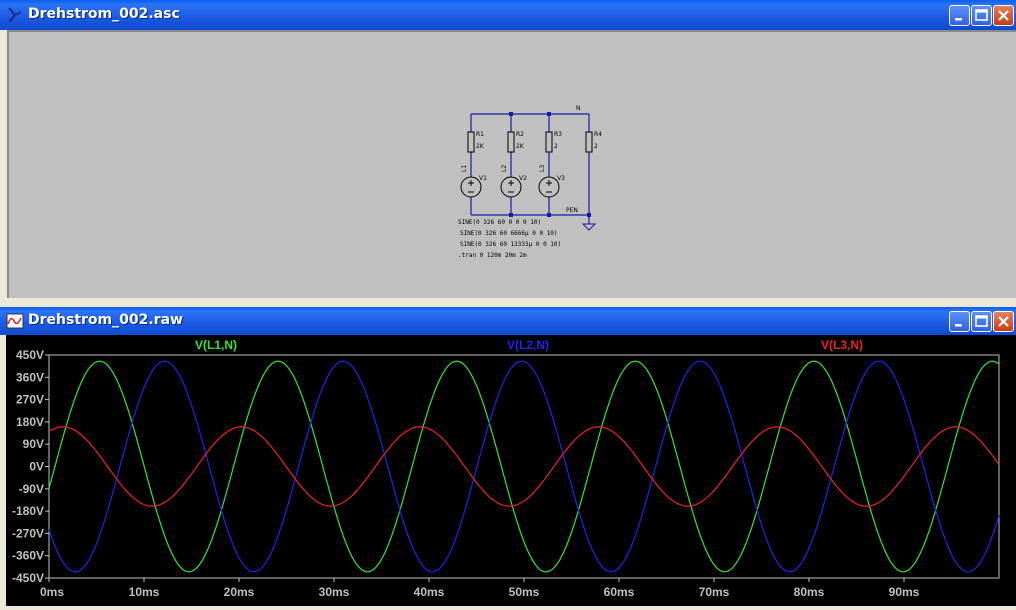  I want to click on waveform-window-title: Drehstrom_002.raw, so click(105, 320).